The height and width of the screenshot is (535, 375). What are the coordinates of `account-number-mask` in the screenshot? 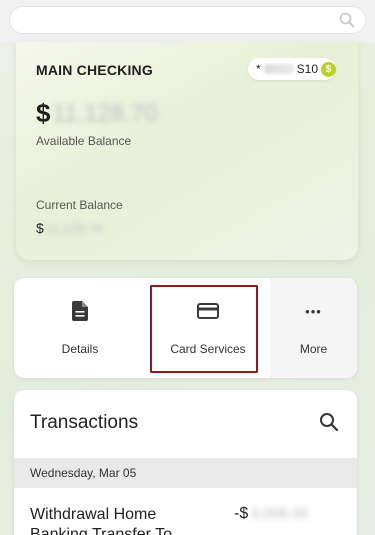 It's located at (278, 69).